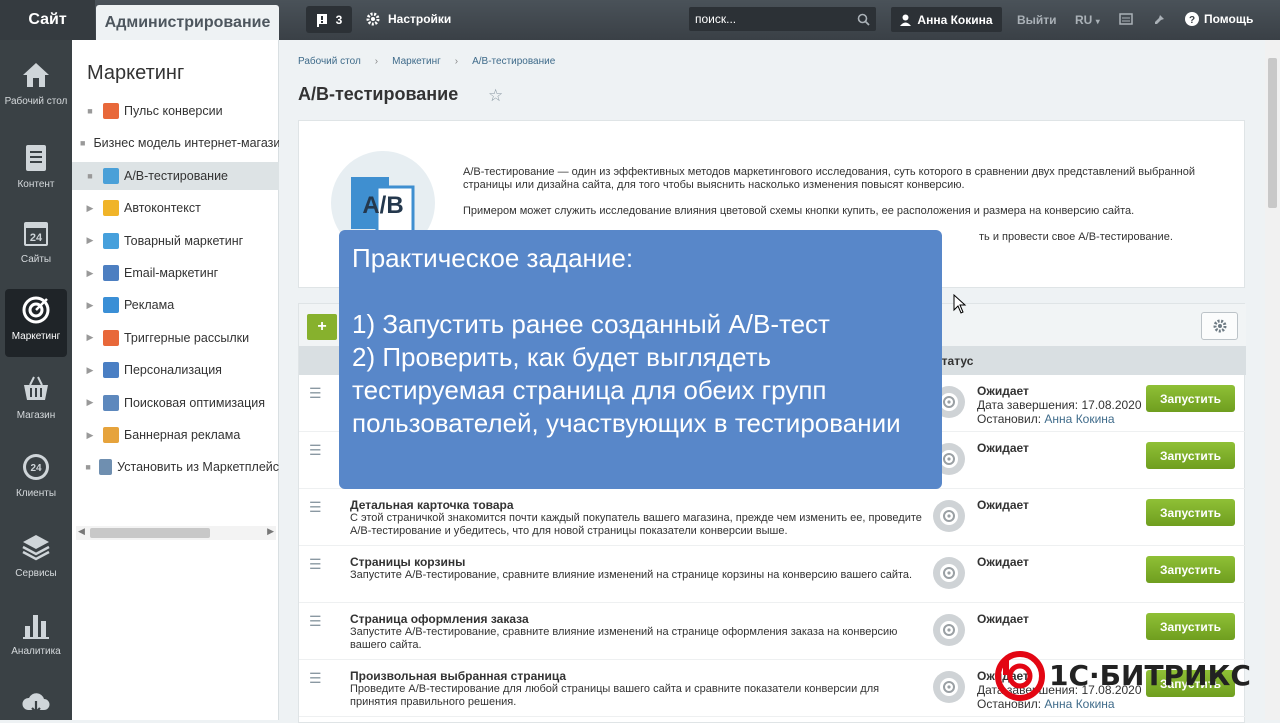  Describe the element at coordinates (1079, 419) in the screenshot. I see `stopped-by-user-link: Анна Кокина` at that location.